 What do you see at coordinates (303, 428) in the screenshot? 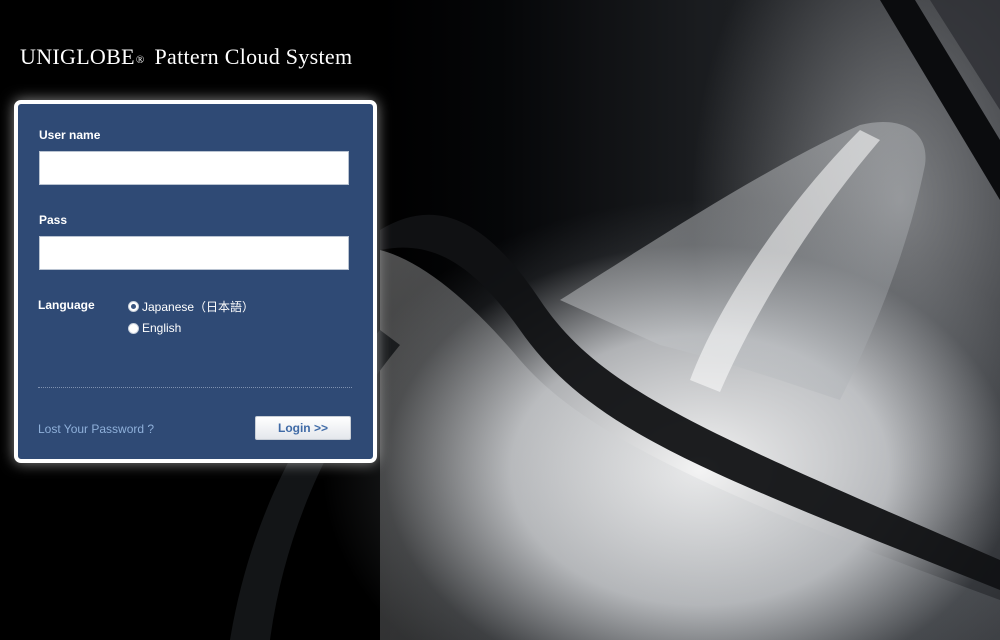
I see `login-button: Login >>` at bounding box center [303, 428].